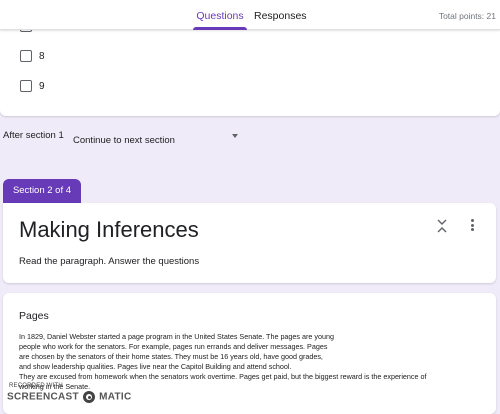 The height and width of the screenshot is (414, 500). What do you see at coordinates (42, 191) in the screenshot?
I see `section-tab: Section 2 of 4` at bounding box center [42, 191].